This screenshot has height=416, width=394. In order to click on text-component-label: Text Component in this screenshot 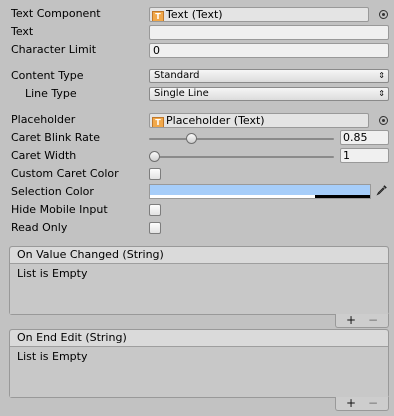, I will do `click(56, 13)`.